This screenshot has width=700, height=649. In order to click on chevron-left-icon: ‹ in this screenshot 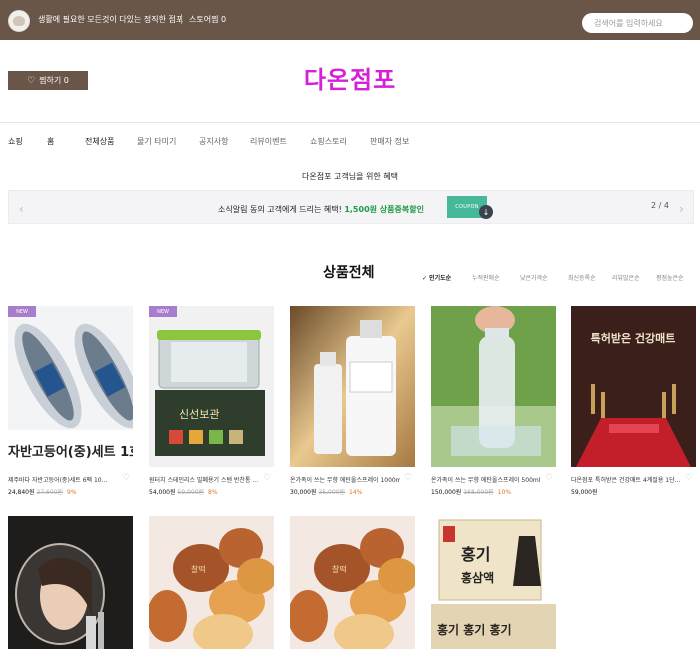, I will do `click(21, 209)`.